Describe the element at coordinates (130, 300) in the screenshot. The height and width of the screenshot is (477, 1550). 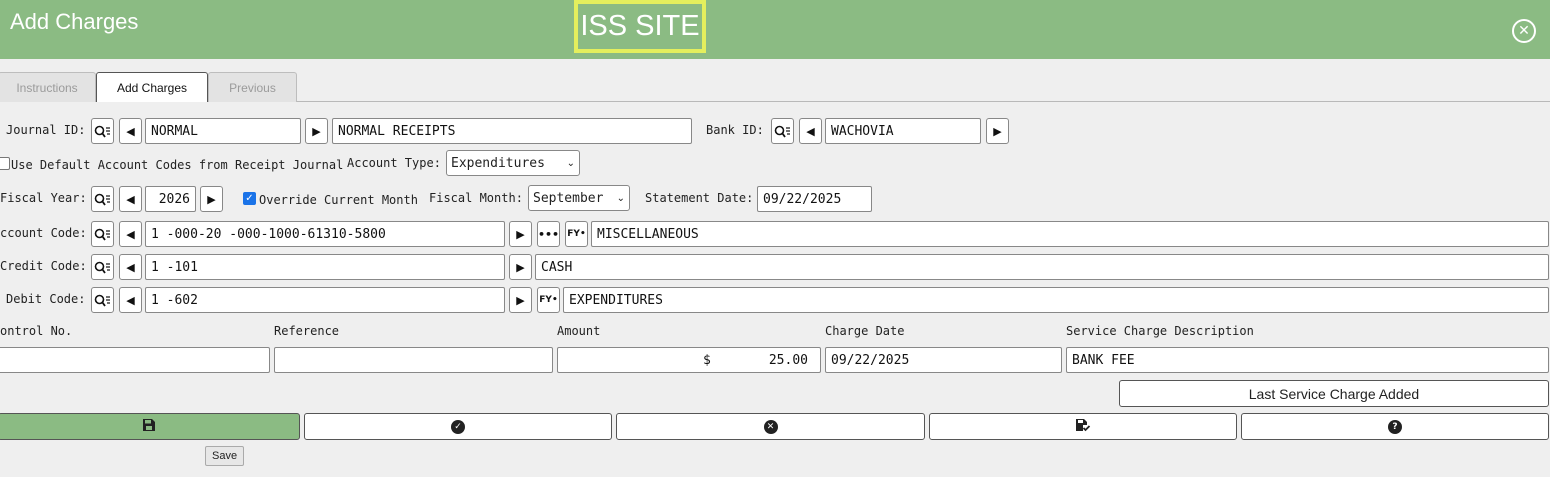
I see `debit-code-prev-icon: ◀` at that location.